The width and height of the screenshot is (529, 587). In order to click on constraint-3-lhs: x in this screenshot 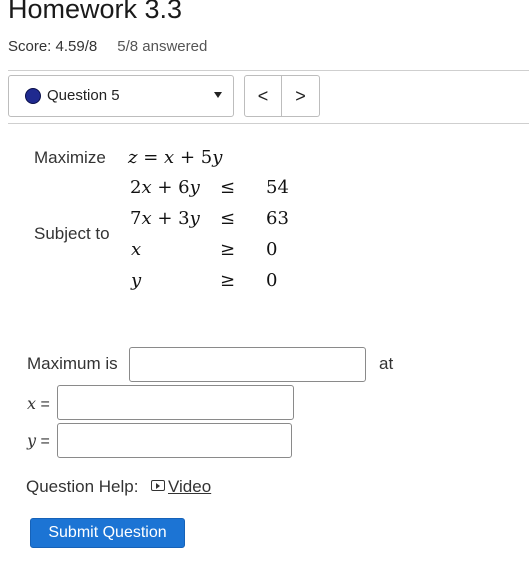, I will do `click(136, 249)`.